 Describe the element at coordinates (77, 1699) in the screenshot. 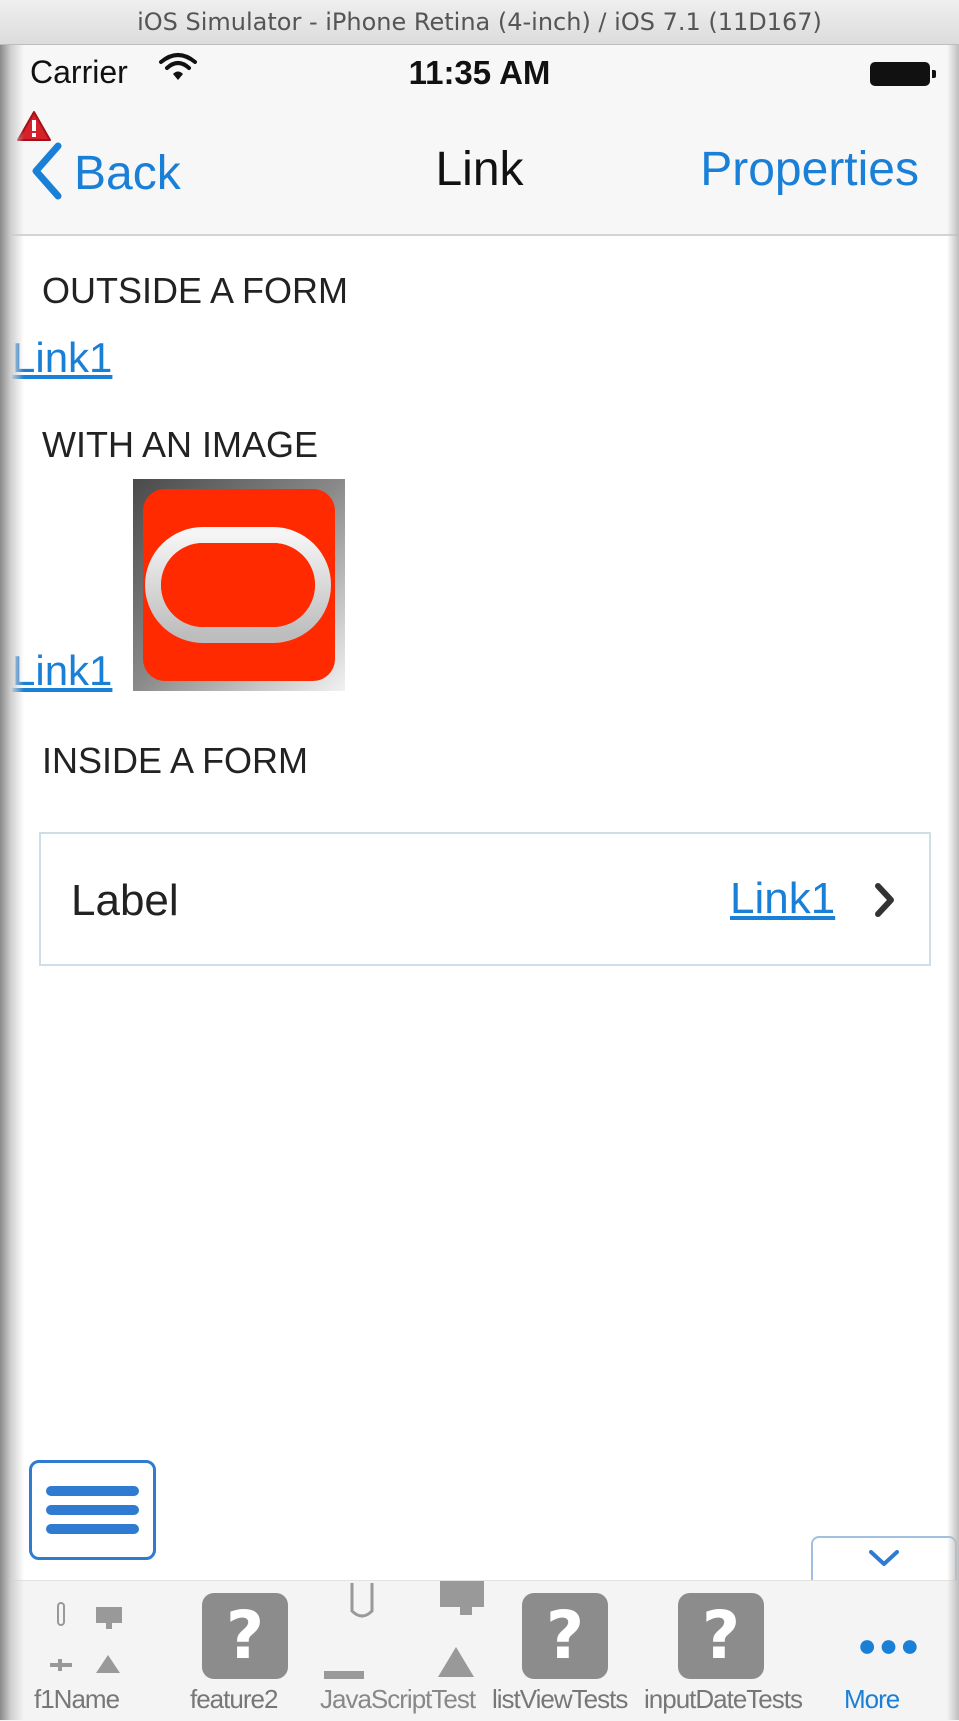

I see `tab-label: f1Name` at that location.